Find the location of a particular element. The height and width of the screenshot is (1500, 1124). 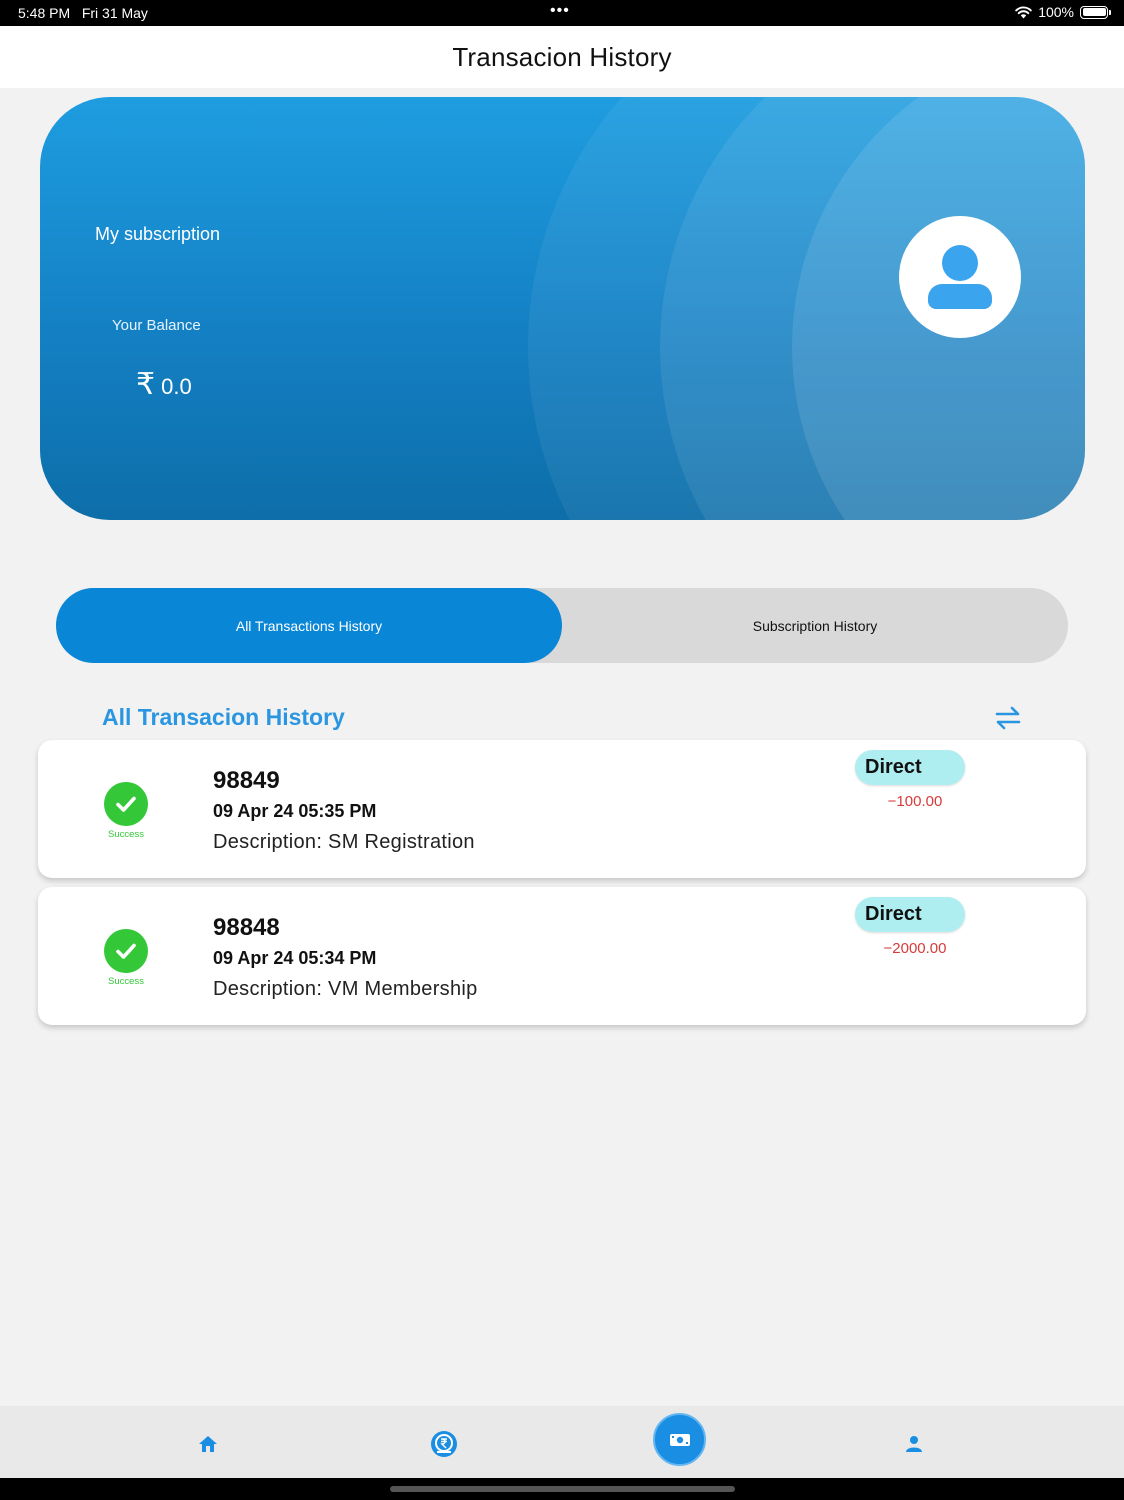

rupee-icon: ₹ is located at coordinates (146, 384).